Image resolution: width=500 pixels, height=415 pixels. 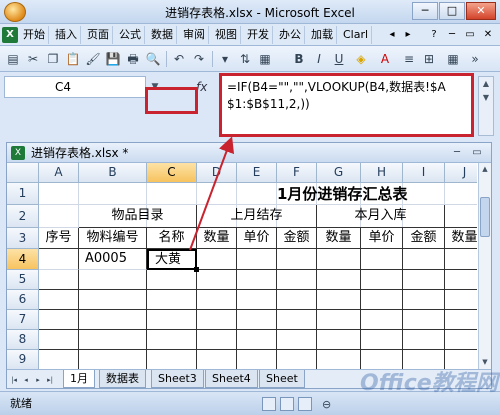 I want to click on format-painter-icon: 🖌, so click(x=93, y=59).